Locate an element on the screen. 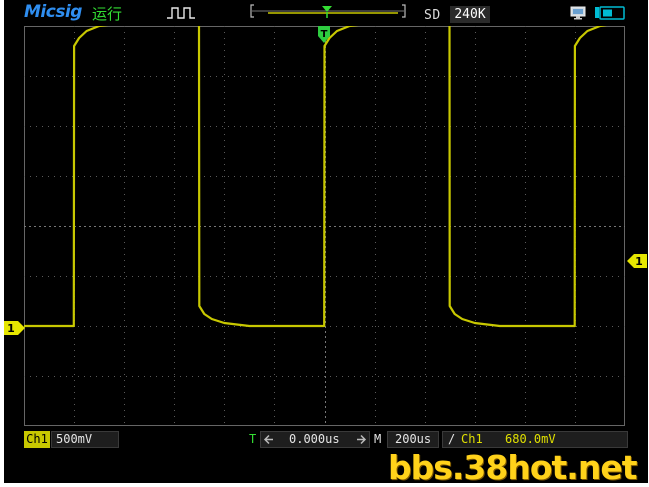  trigger-delay-field: 0.000us is located at coordinates (315, 439).